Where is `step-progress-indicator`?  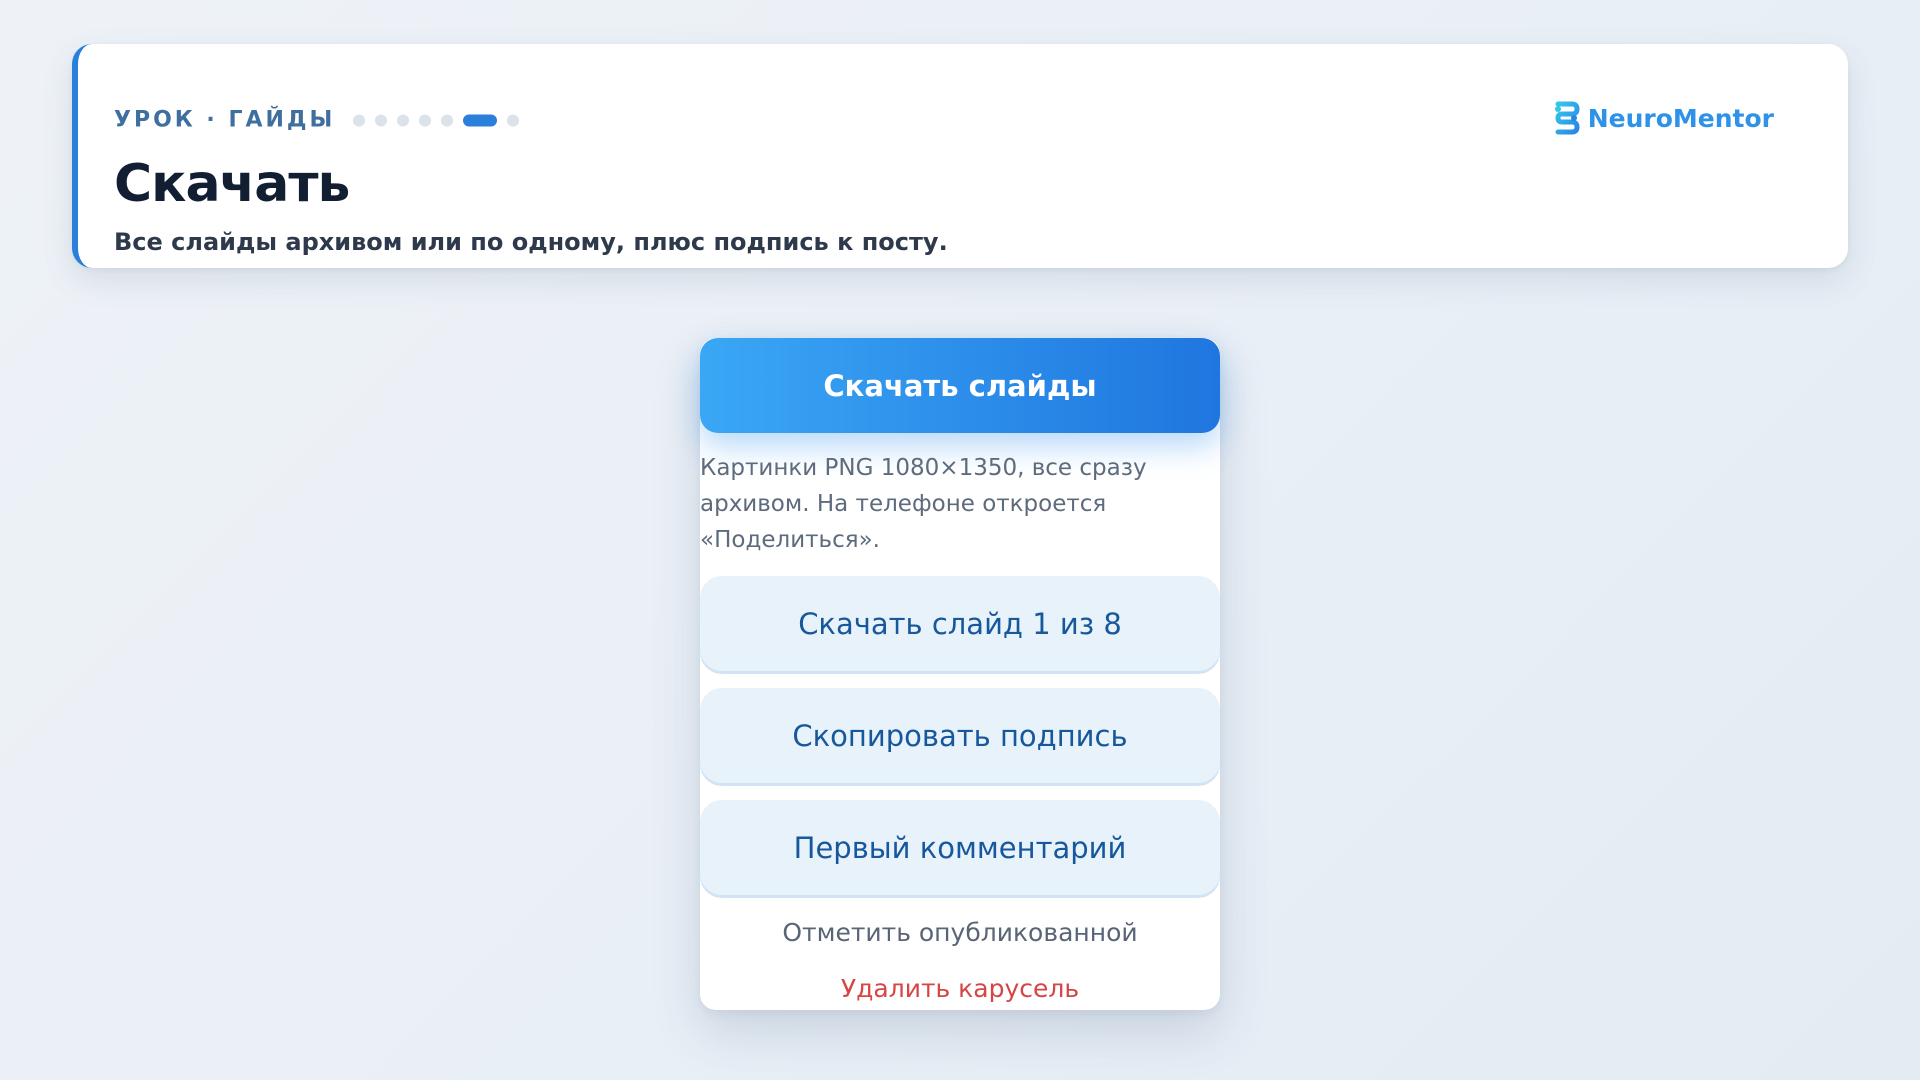 step-progress-indicator is located at coordinates (441, 120).